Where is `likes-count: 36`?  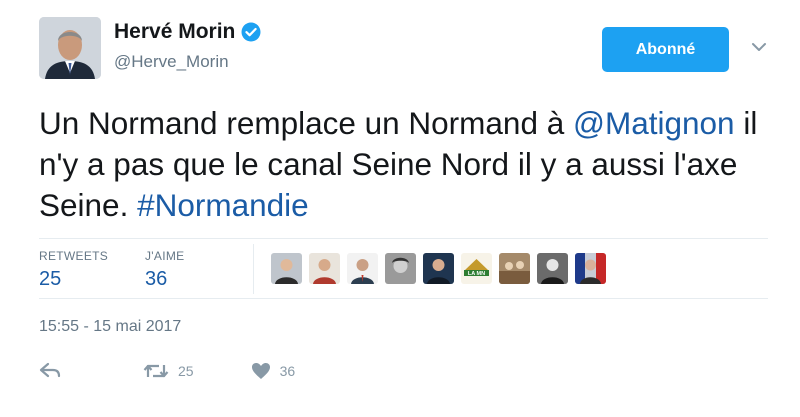
likes-count: 36 is located at coordinates (164, 279).